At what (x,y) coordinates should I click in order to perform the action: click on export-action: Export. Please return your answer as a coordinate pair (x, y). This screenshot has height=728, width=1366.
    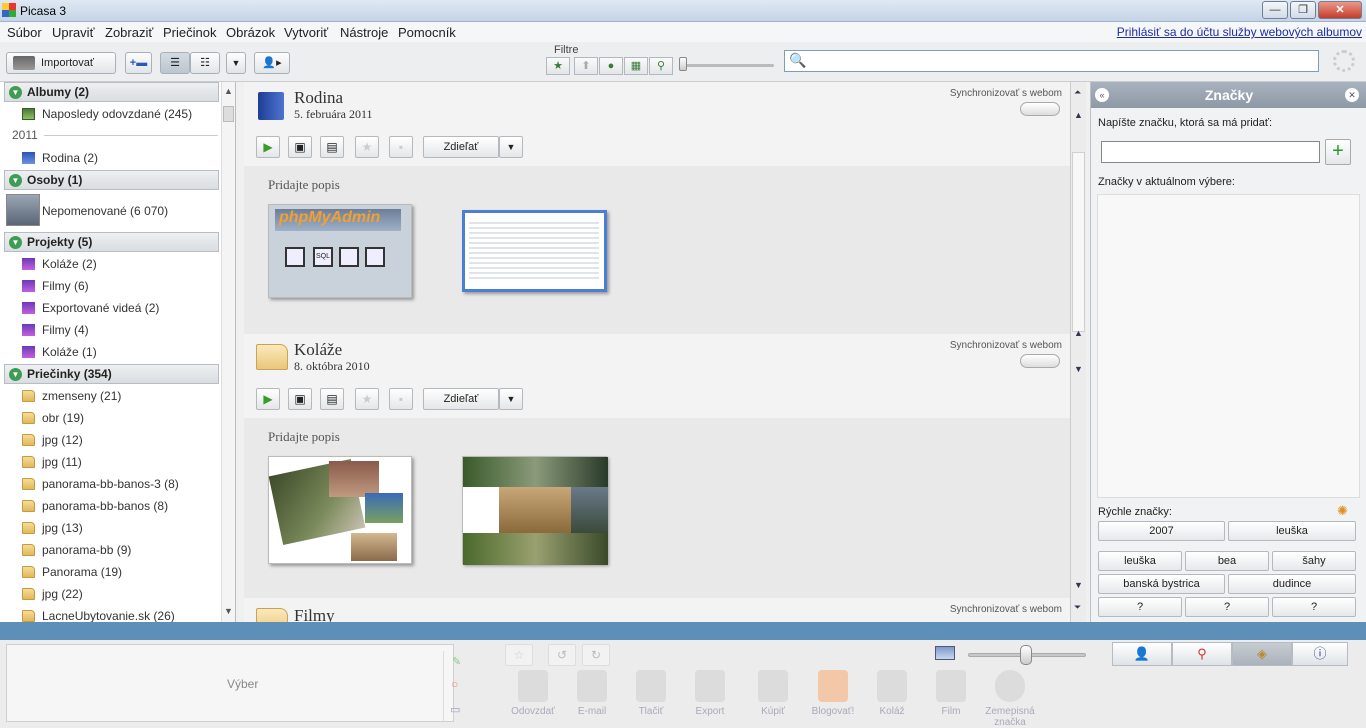
    Looking at the image, I should click on (710, 693).